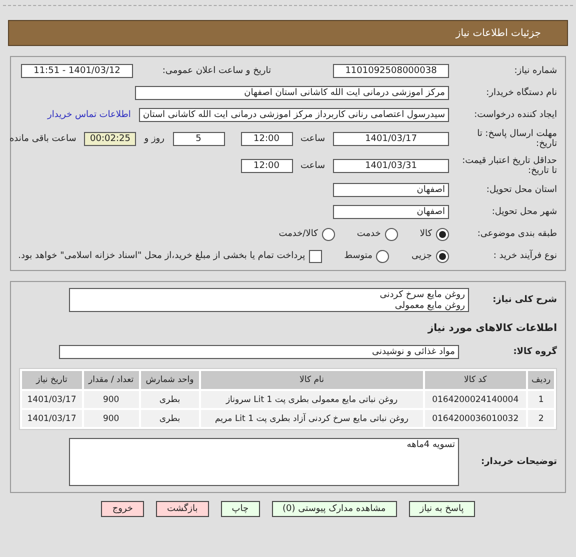  What do you see at coordinates (441, 509) in the screenshot?
I see `action-button: پاسخ به نیاز` at bounding box center [441, 509].